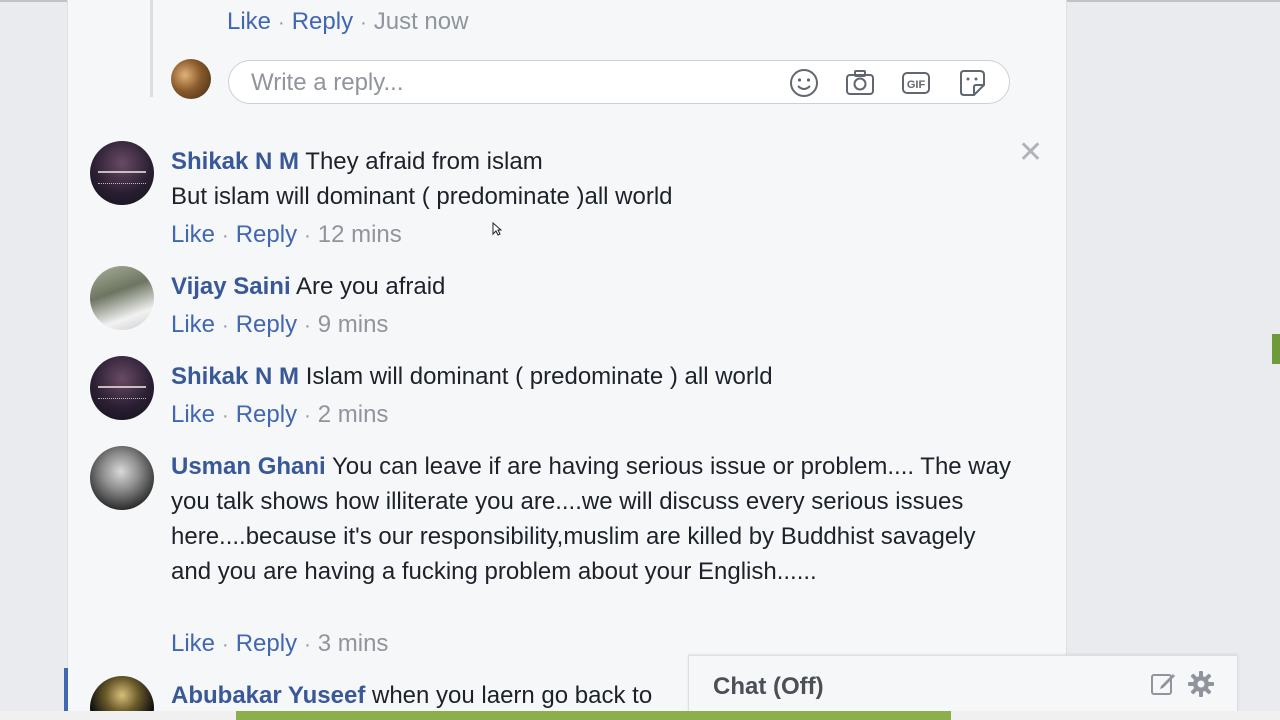 The width and height of the screenshot is (1280, 720). What do you see at coordinates (353, 414) in the screenshot?
I see `timestamp: 2 mins` at bounding box center [353, 414].